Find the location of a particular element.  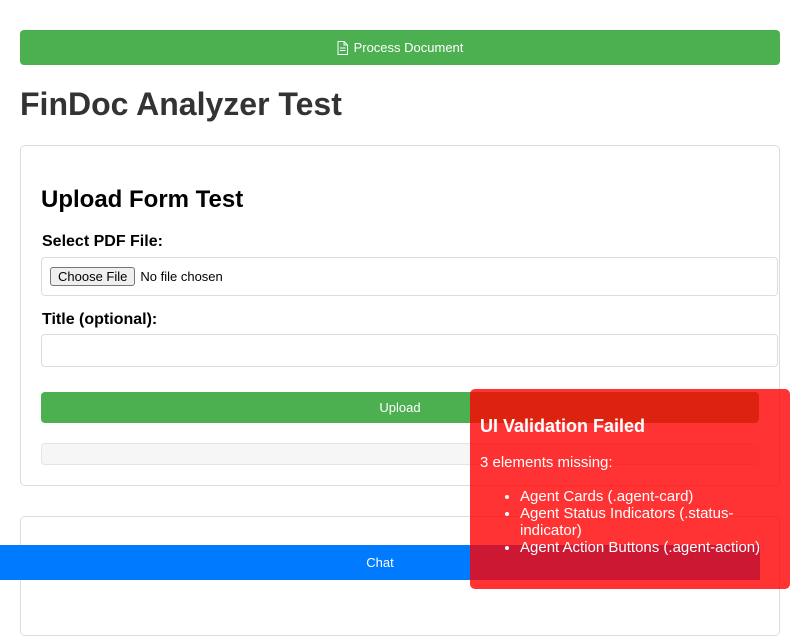

title-input is located at coordinates (409, 350).